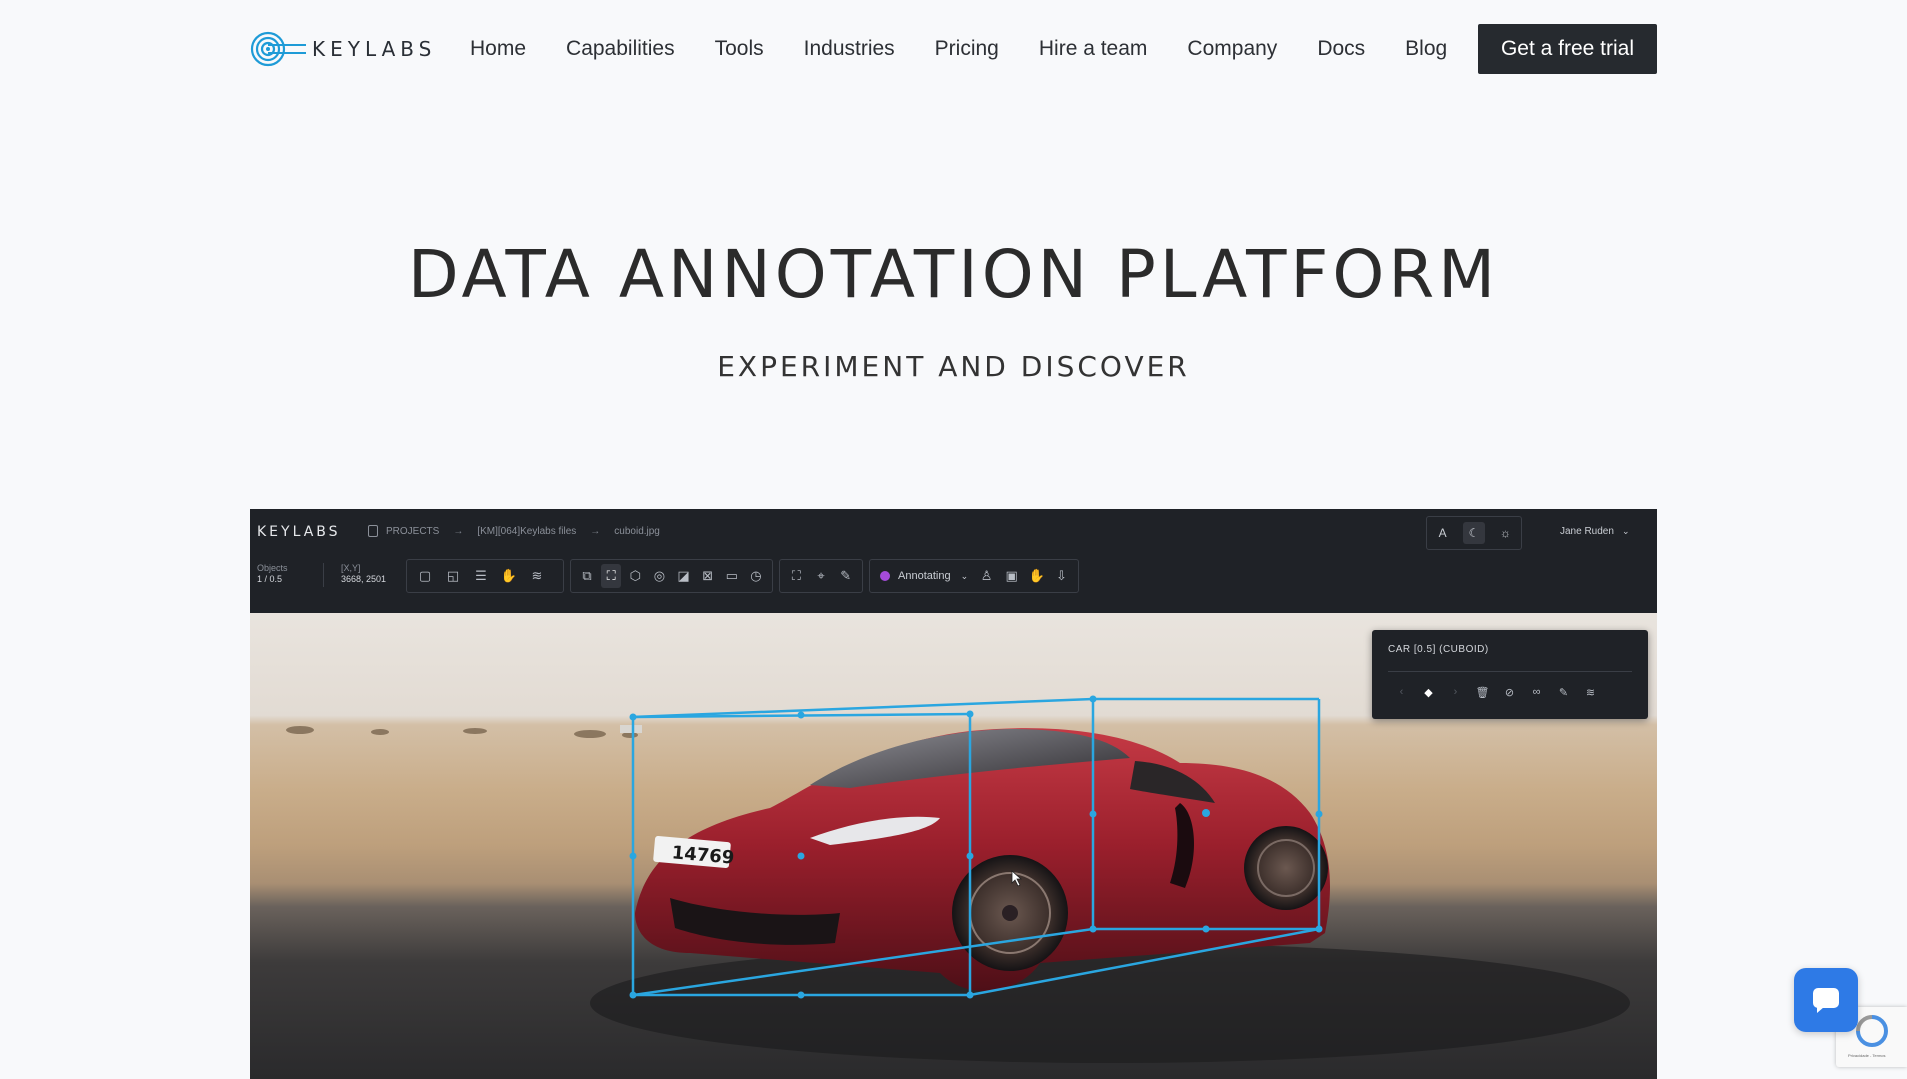 This screenshot has width=1907, height=1079. I want to click on polygon-icon: ⬡, so click(635, 576).